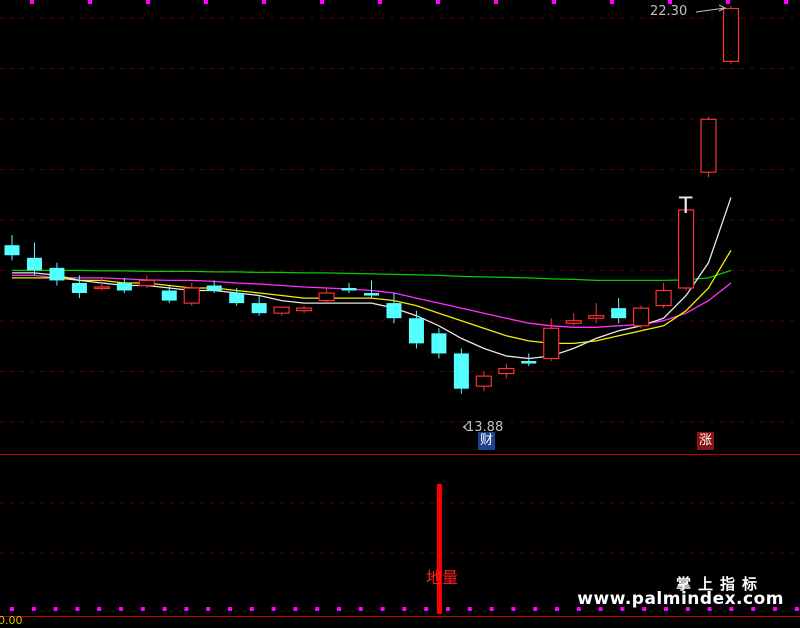  What do you see at coordinates (487, 441) in the screenshot?
I see `tag-cai: 财` at bounding box center [487, 441].